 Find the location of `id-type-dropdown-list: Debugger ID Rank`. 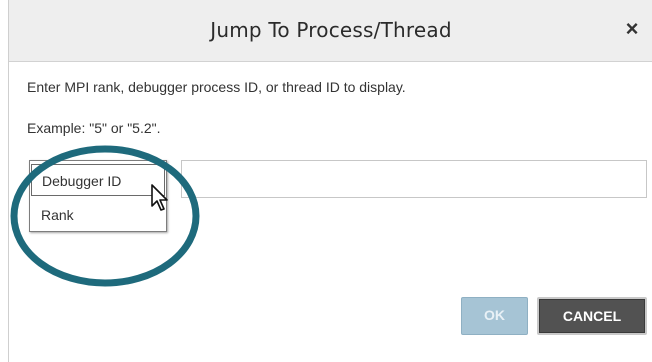

id-type-dropdown-list: Debugger ID Rank is located at coordinates (98, 196).